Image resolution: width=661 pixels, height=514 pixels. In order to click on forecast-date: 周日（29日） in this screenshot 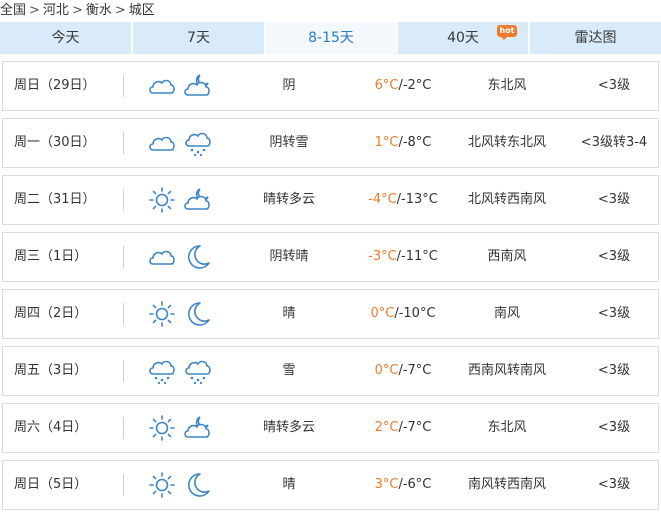, I will do `click(55, 85)`.